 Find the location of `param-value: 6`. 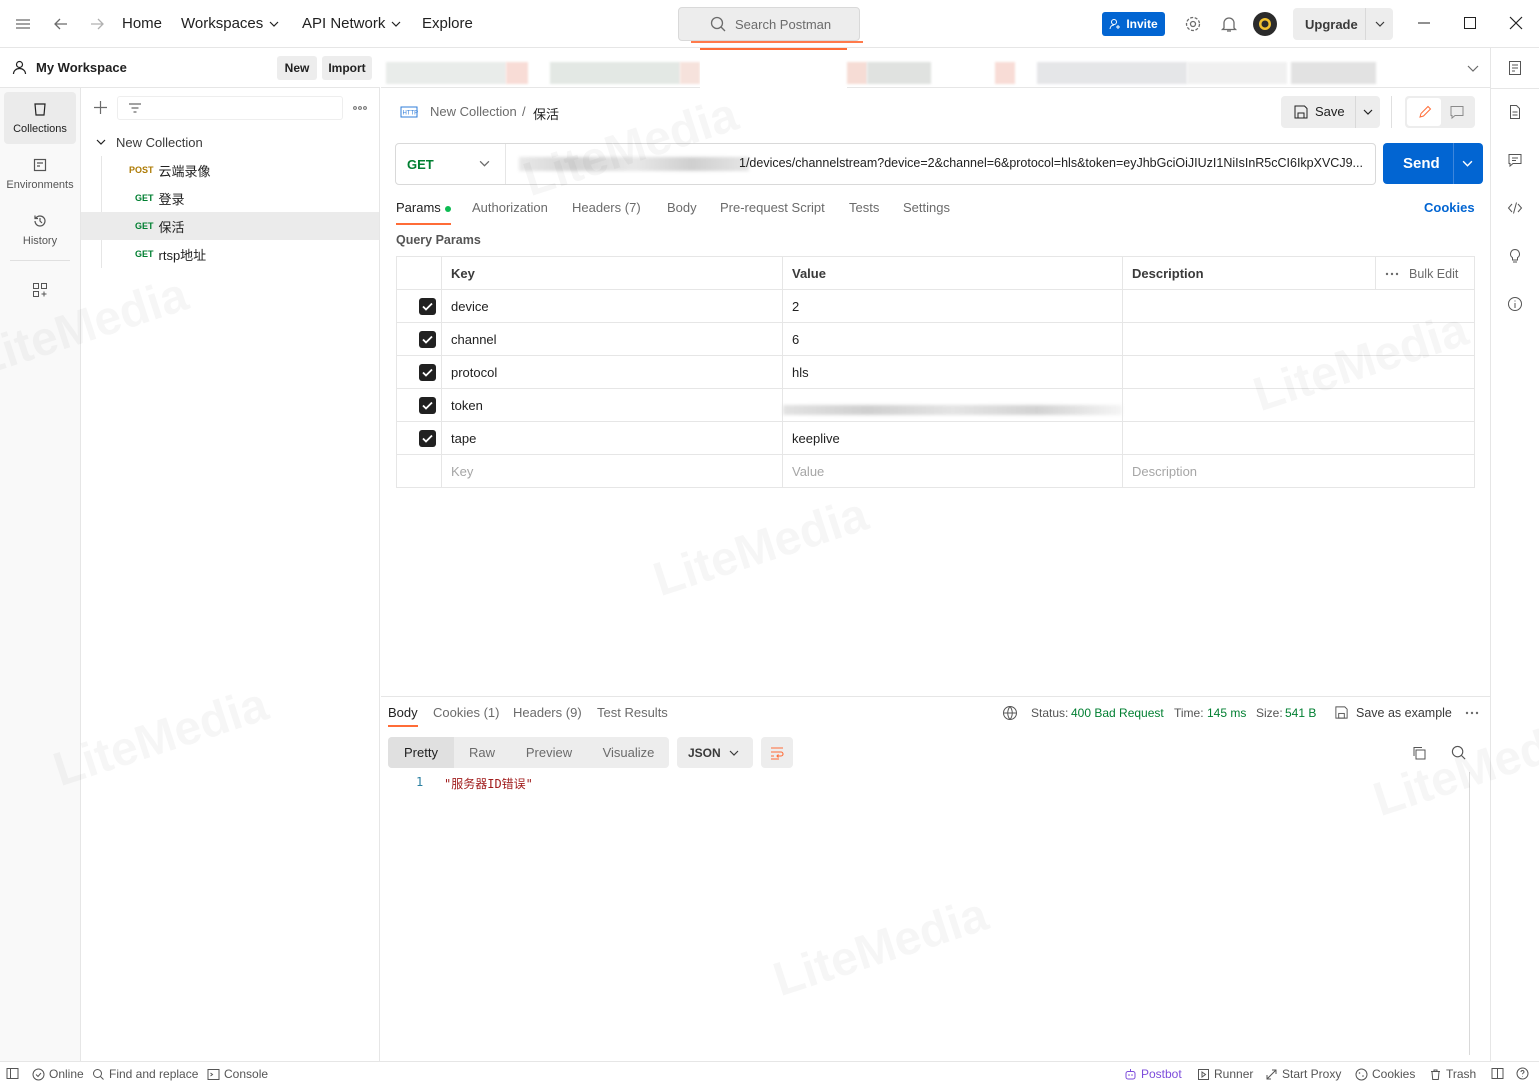

param-value: 6 is located at coordinates (952, 339).